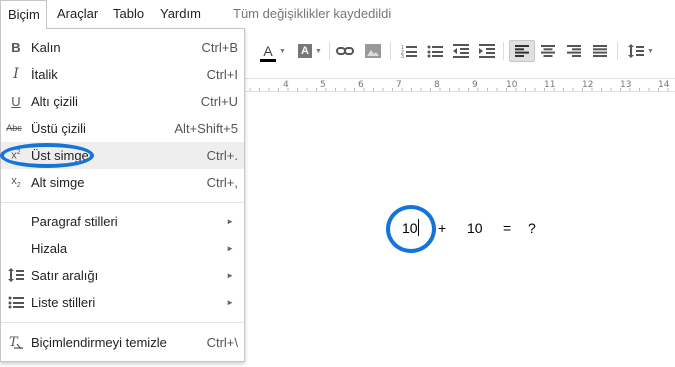  Describe the element at coordinates (122, 302) in the screenshot. I see `menu-item-list-styles: Liste stilleri ►` at that location.